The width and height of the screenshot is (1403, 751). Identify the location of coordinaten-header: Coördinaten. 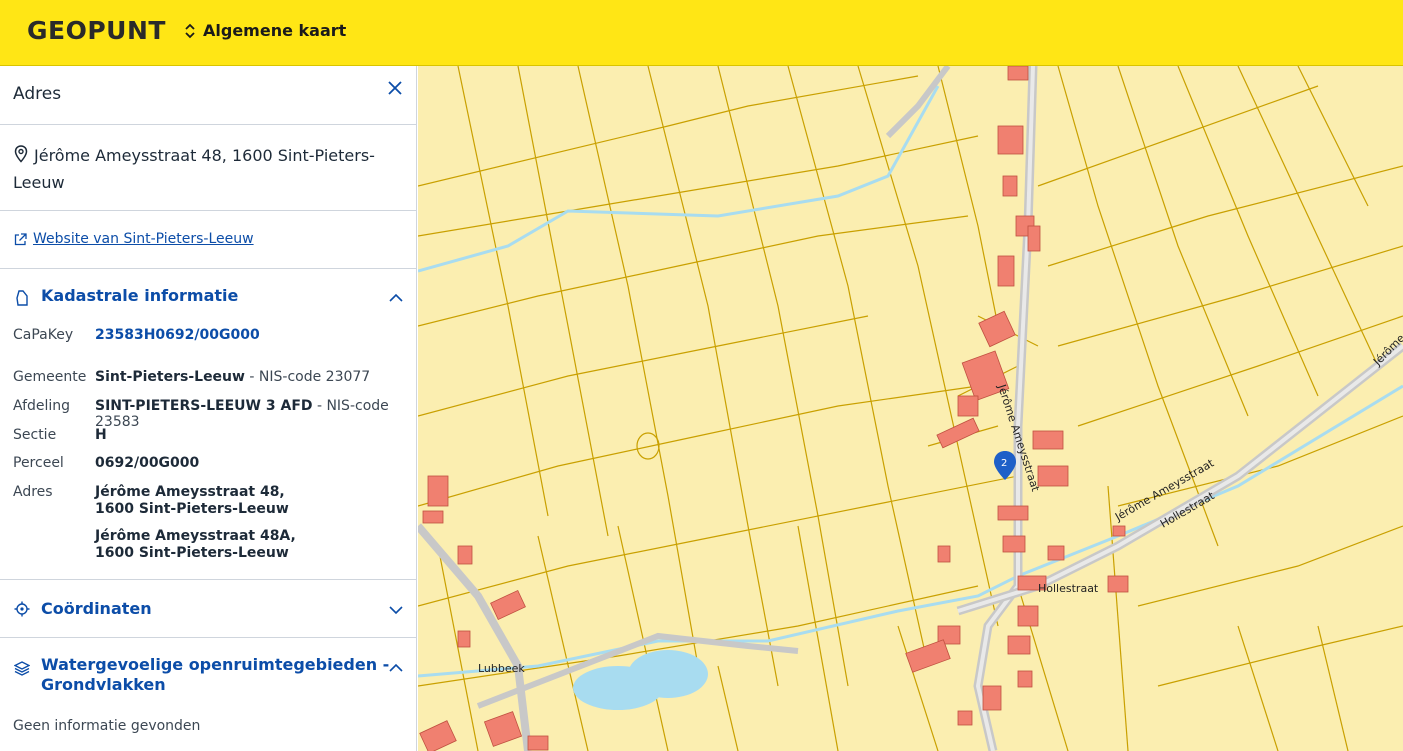
(208, 608).